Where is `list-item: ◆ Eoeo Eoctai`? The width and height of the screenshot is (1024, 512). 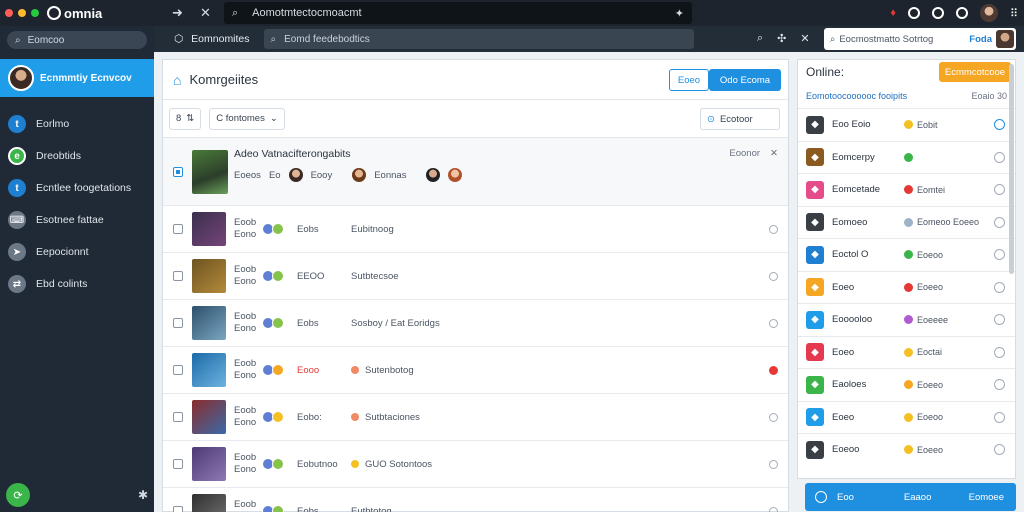
list-item: ◆ Eoeo Eoctai is located at coordinates (906, 352).